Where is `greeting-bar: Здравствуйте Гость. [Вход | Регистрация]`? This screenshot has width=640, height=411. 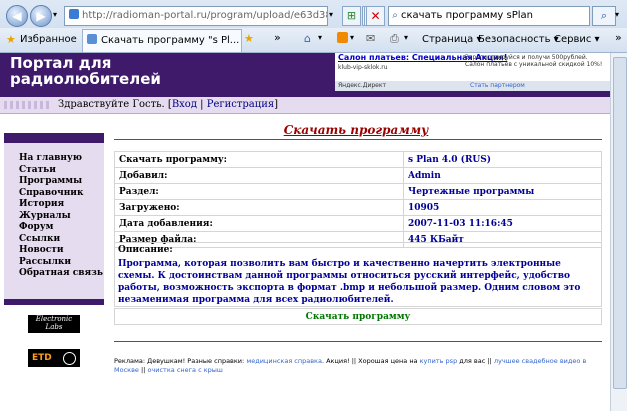 greeting-bar: Здравствуйте Гость. [Вход | Регистрация] is located at coordinates (305, 105).